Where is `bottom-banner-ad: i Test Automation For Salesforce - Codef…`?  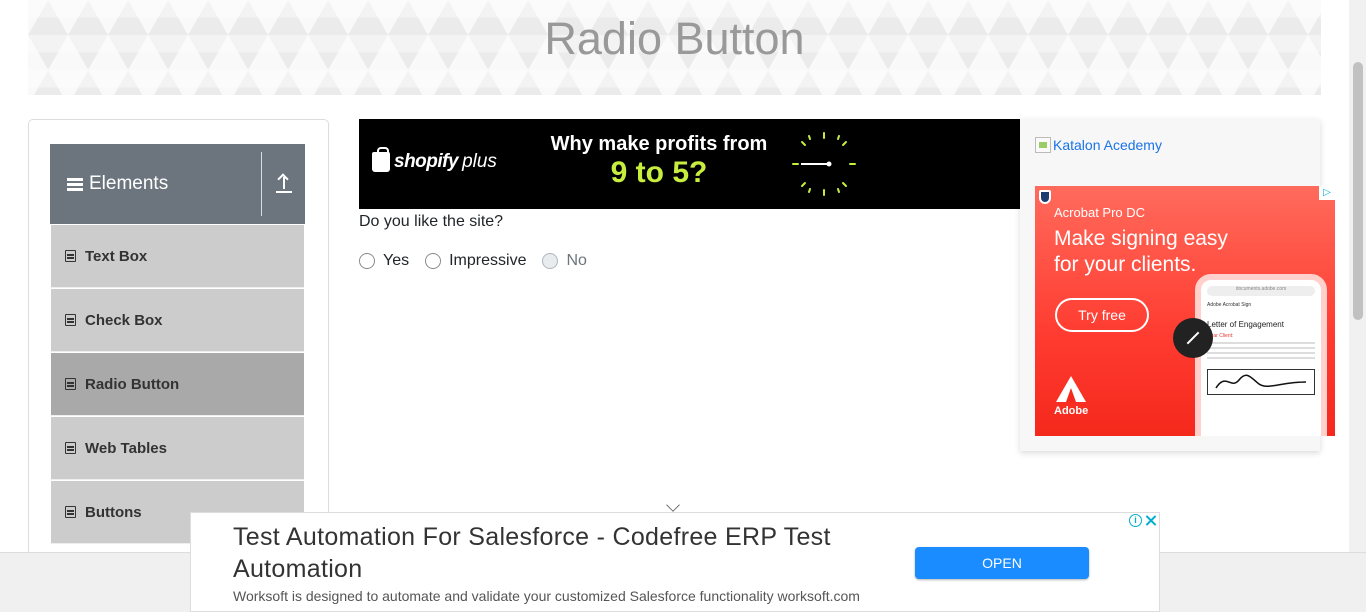 bottom-banner-ad: i Test Automation For Salesforce - Codef… is located at coordinates (675, 562).